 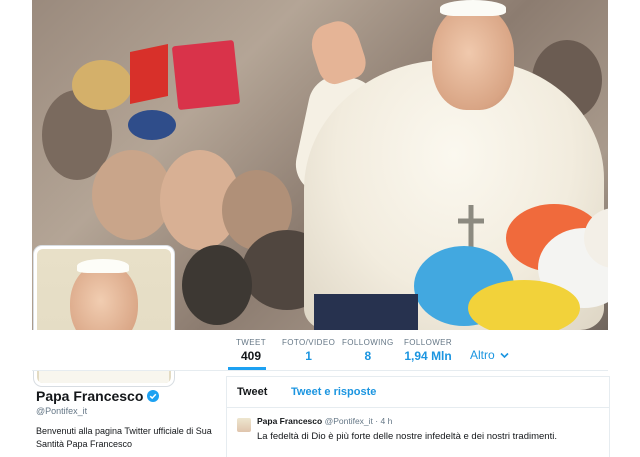 I want to click on tab-tweet: Tweet, so click(x=252, y=392).